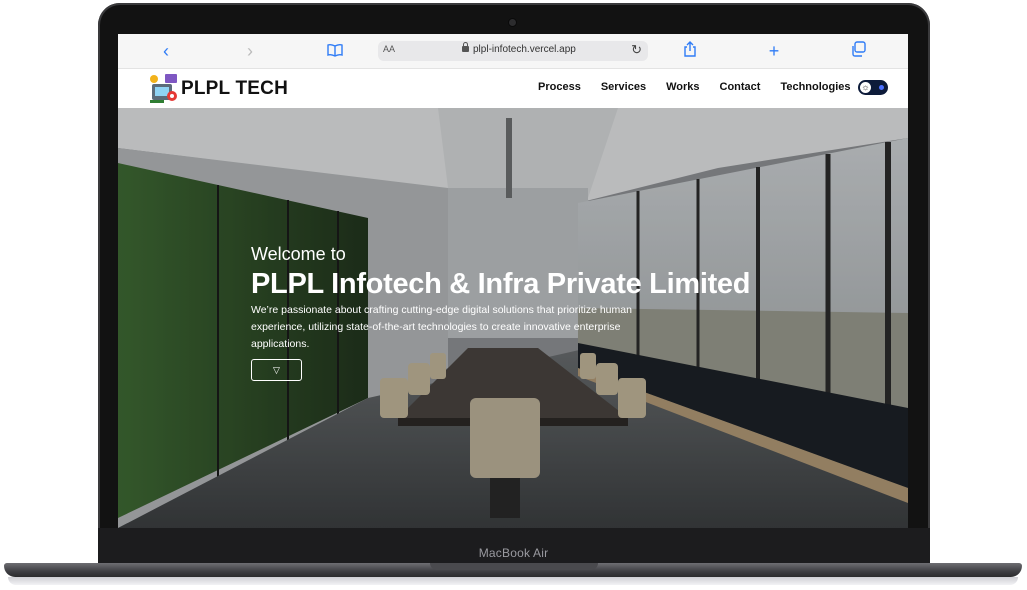 The width and height of the screenshot is (1027, 590). Describe the element at coordinates (740, 87) in the screenshot. I see `nav-contact: Contact` at that location.